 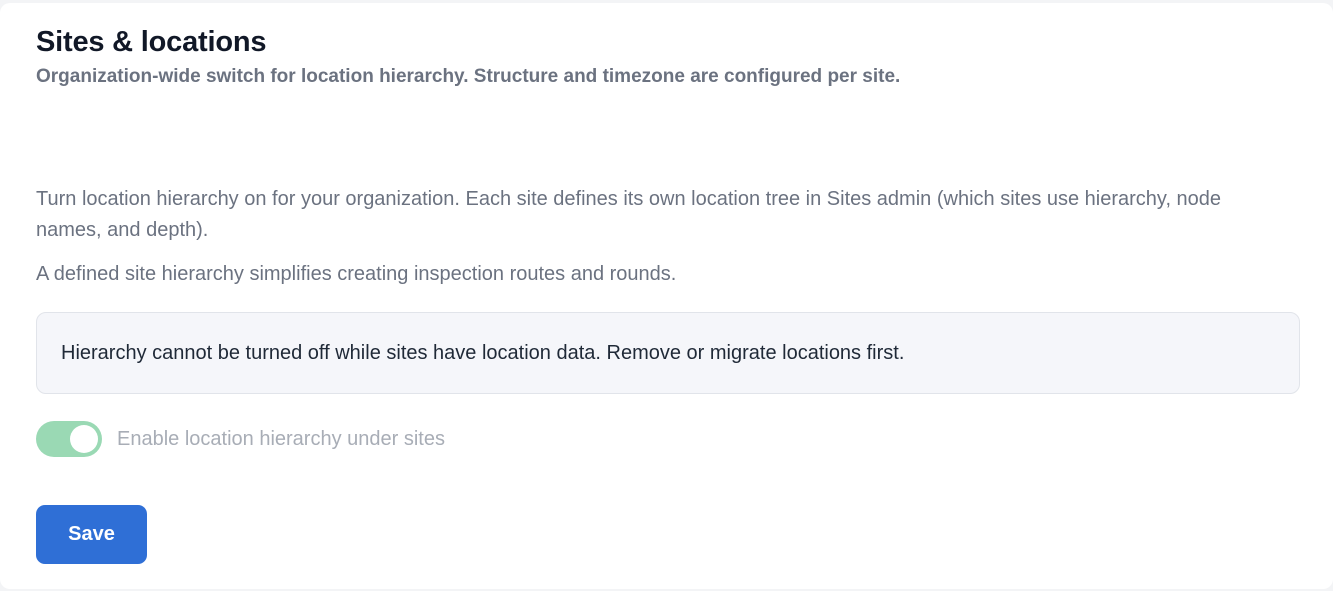 What do you see at coordinates (151, 42) in the screenshot?
I see `page-title: Sites & locations` at bounding box center [151, 42].